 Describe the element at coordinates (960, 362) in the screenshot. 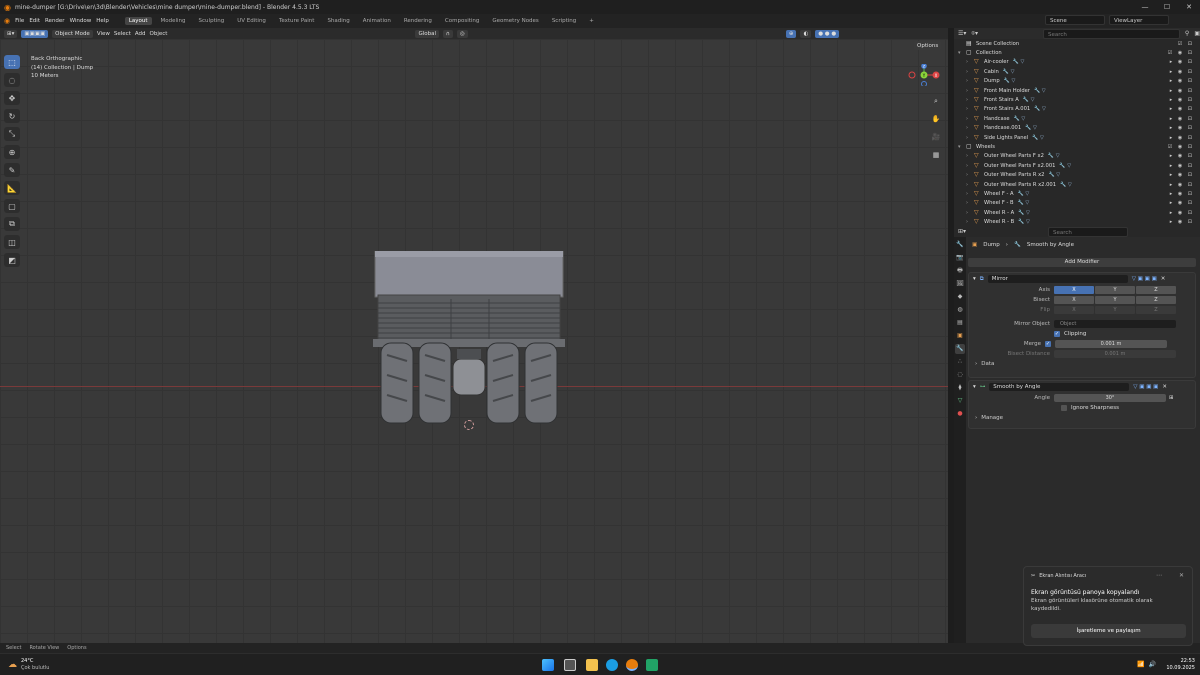

I see `particles-tab-icon: ∴` at that location.